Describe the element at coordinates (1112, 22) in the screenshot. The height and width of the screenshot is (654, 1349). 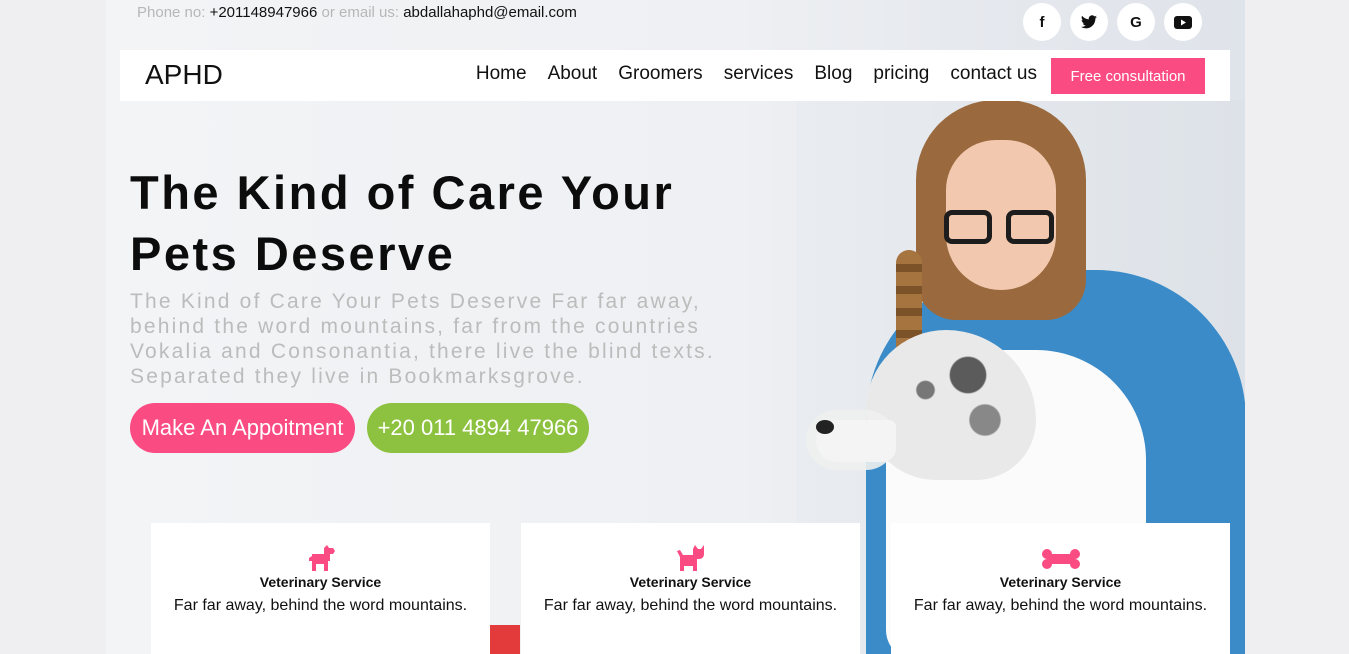
I see `social-links: f G` at that location.